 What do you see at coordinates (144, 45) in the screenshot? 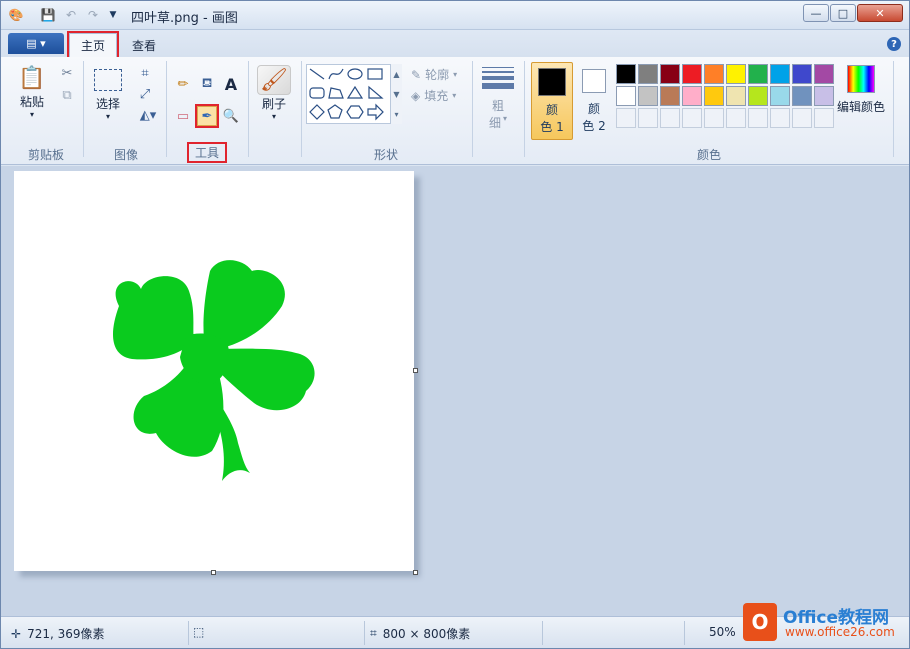
I see `tab-view: 查看` at bounding box center [144, 45].